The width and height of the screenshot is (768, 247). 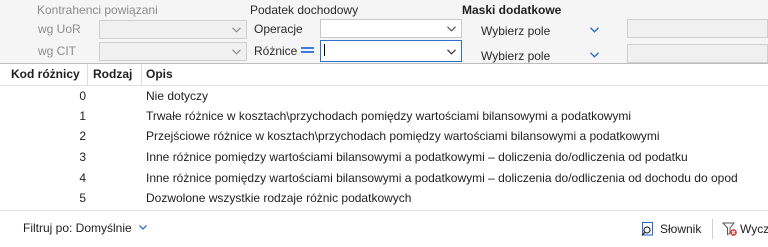 I want to click on differences-combo, so click(x=391, y=51).